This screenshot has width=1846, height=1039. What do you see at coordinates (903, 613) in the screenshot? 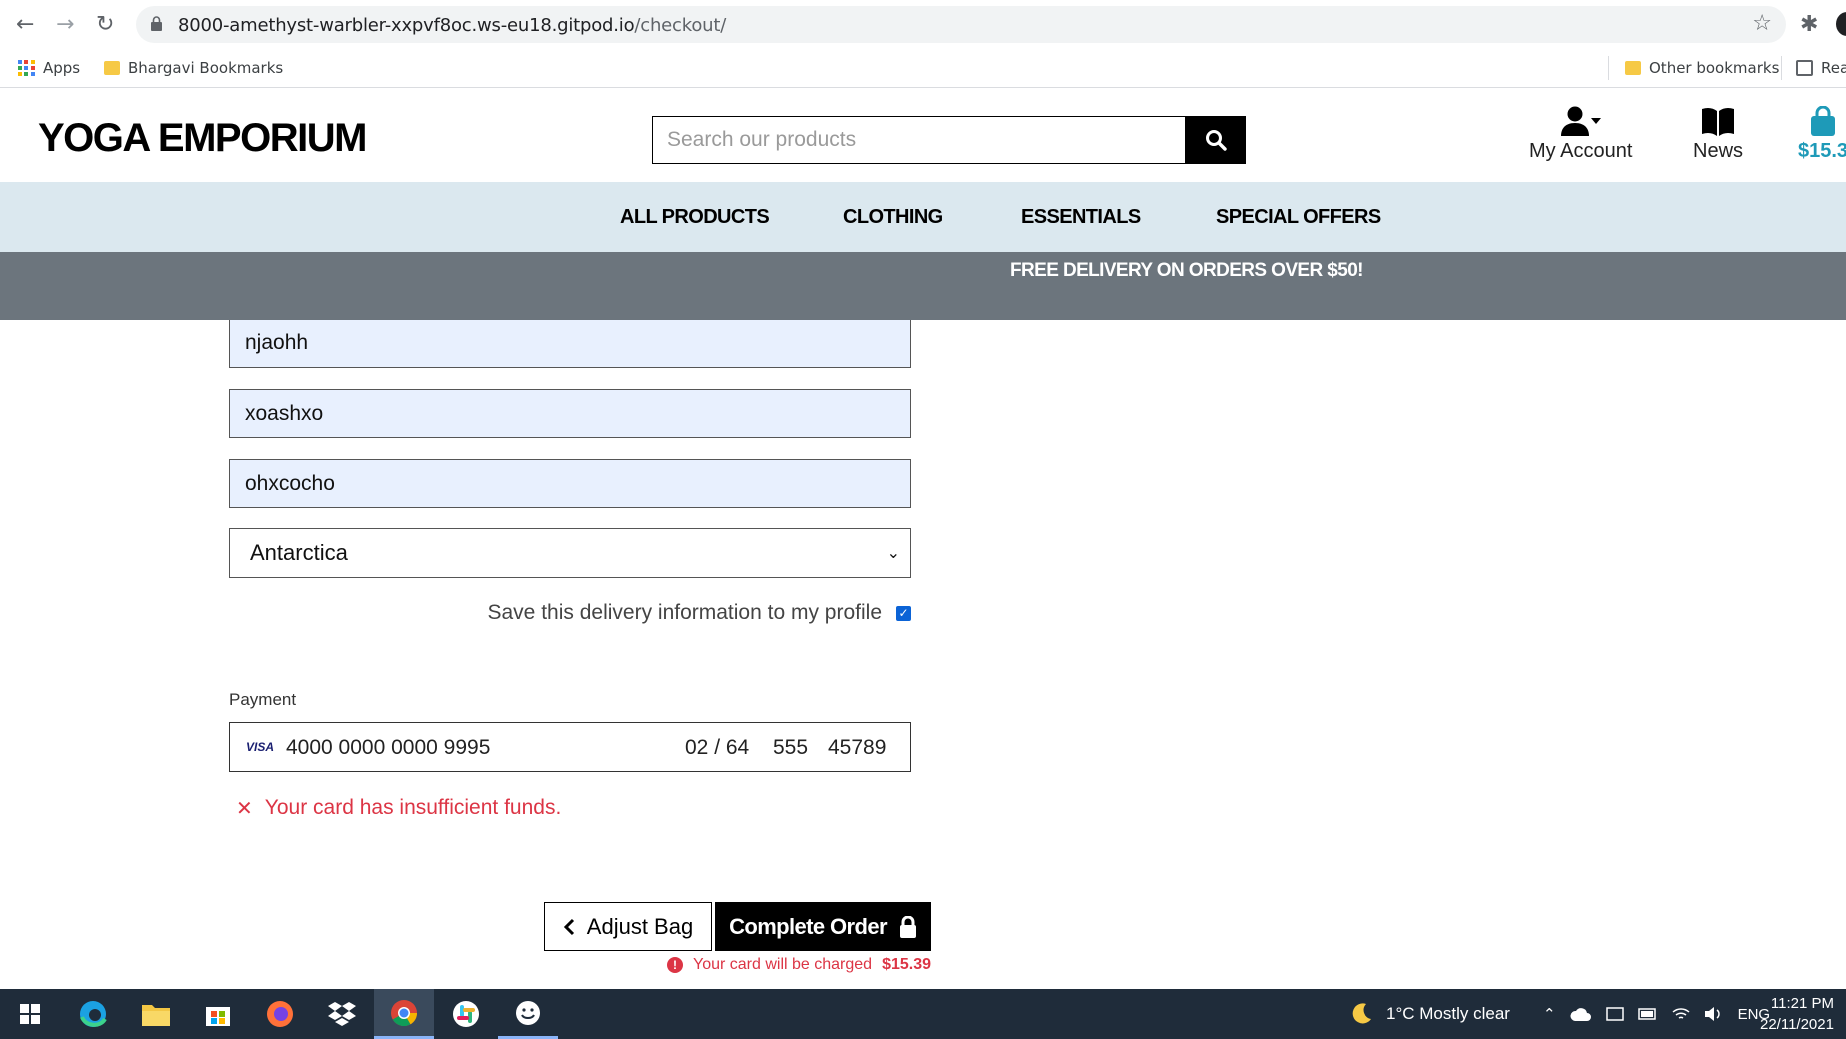
I see `save-info-checkbox: ✓` at bounding box center [903, 613].